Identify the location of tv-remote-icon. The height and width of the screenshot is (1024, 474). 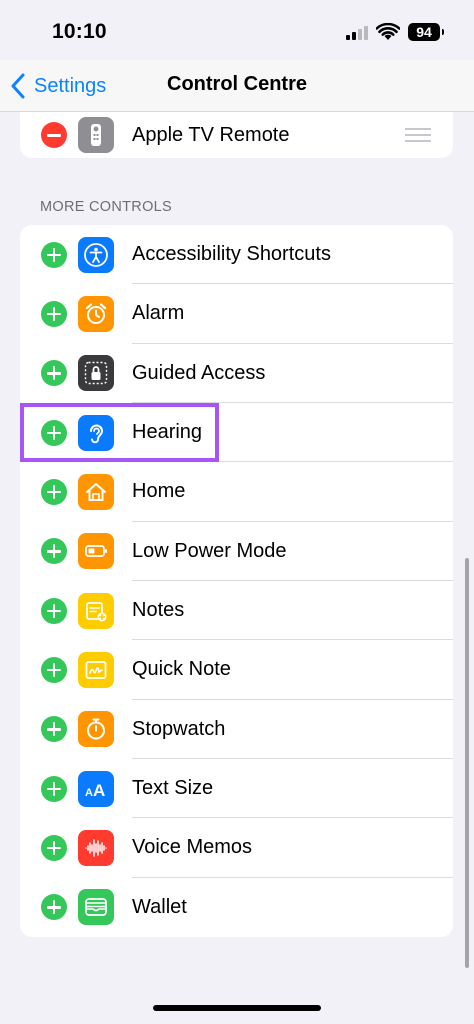
(96, 135).